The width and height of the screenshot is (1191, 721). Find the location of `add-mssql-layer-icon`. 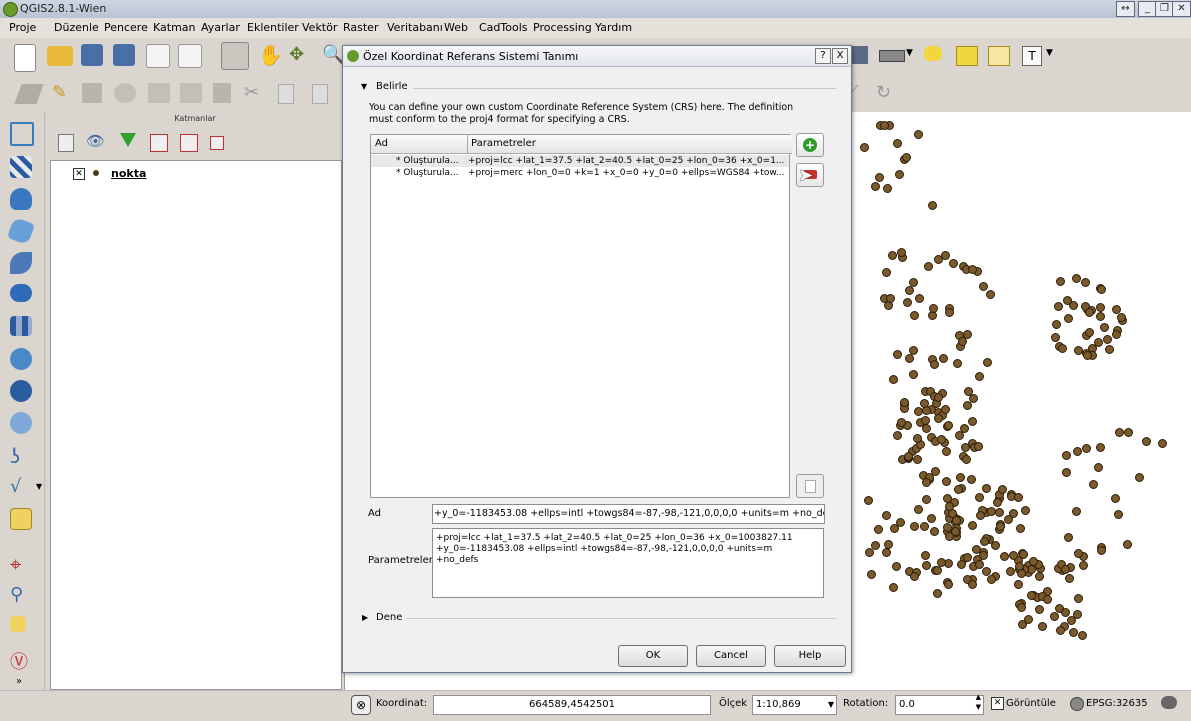

add-mssql-layer-icon is located at coordinates (21, 263).